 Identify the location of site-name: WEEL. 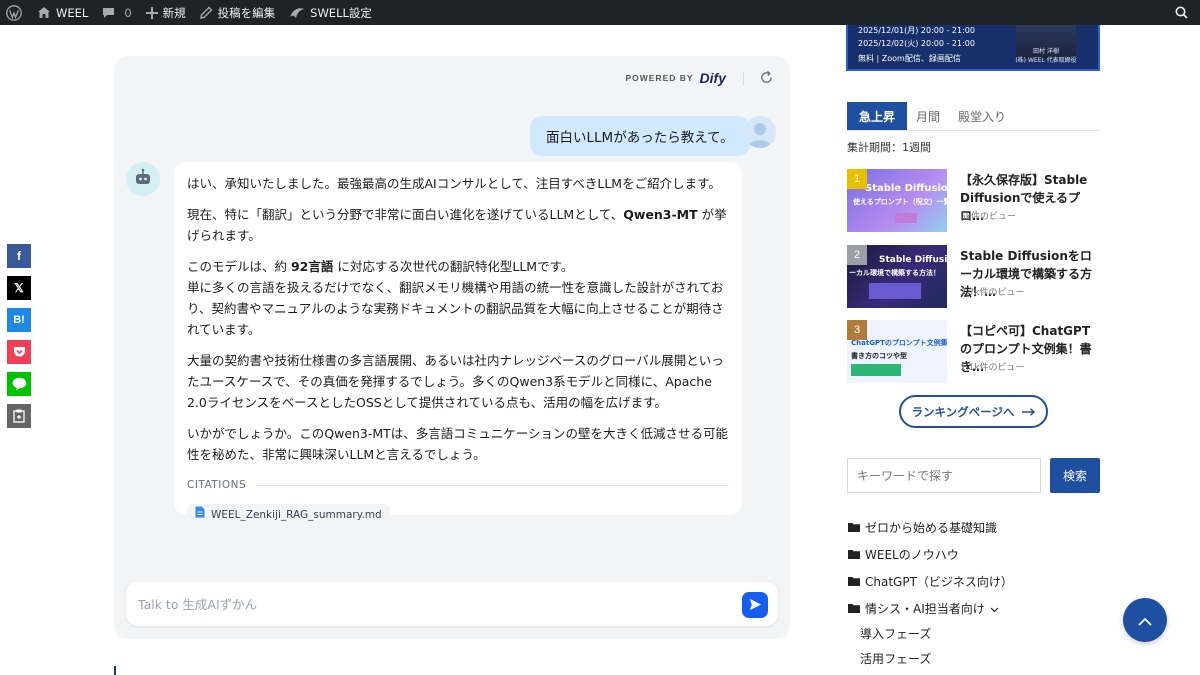
(72, 12).